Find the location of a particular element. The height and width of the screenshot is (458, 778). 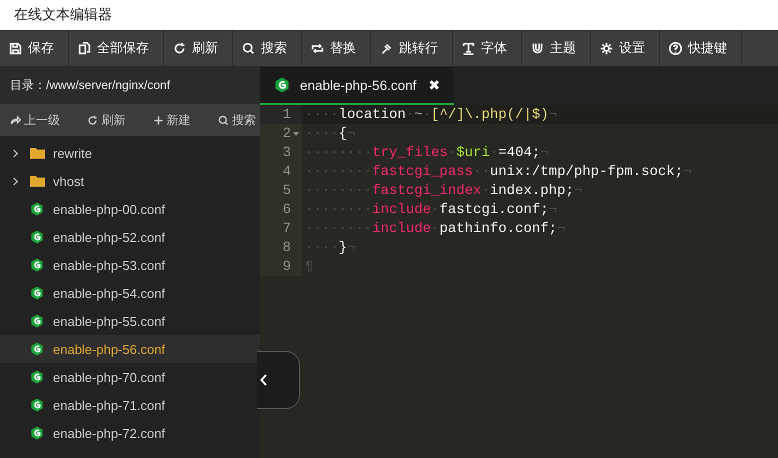

file-tree-item: enable-php-56.conf is located at coordinates (130, 349).